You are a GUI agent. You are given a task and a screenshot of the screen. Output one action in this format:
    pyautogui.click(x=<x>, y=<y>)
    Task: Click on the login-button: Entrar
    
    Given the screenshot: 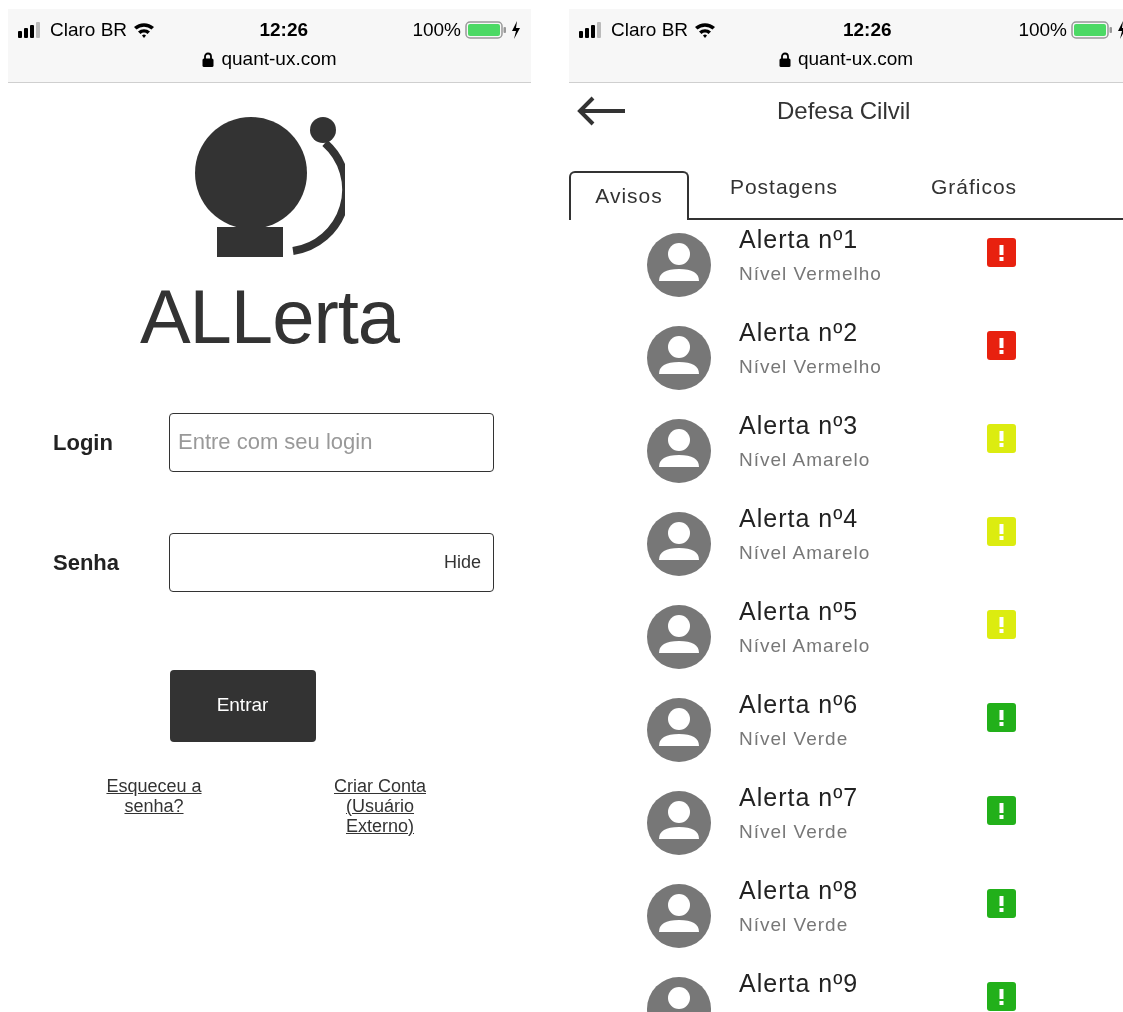 What is the action you would take?
    pyautogui.click(x=242, y=705)
    